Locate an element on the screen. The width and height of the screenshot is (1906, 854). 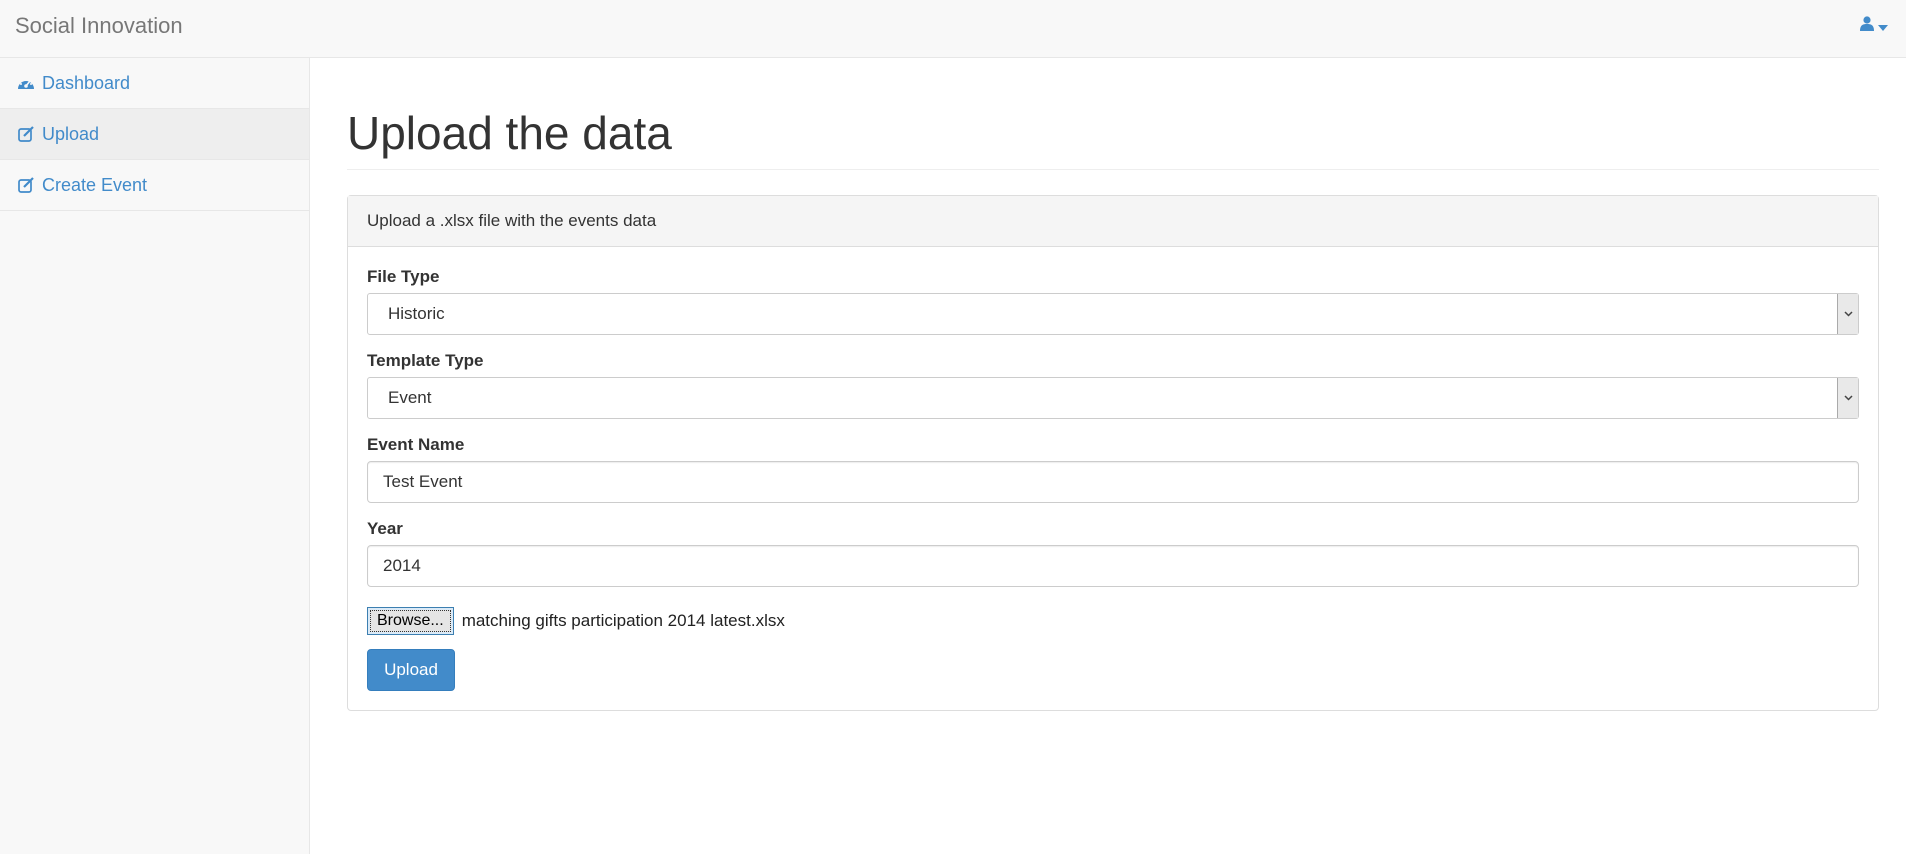
file-type-group: File Type Historic is located at coordinates (1113, 301).